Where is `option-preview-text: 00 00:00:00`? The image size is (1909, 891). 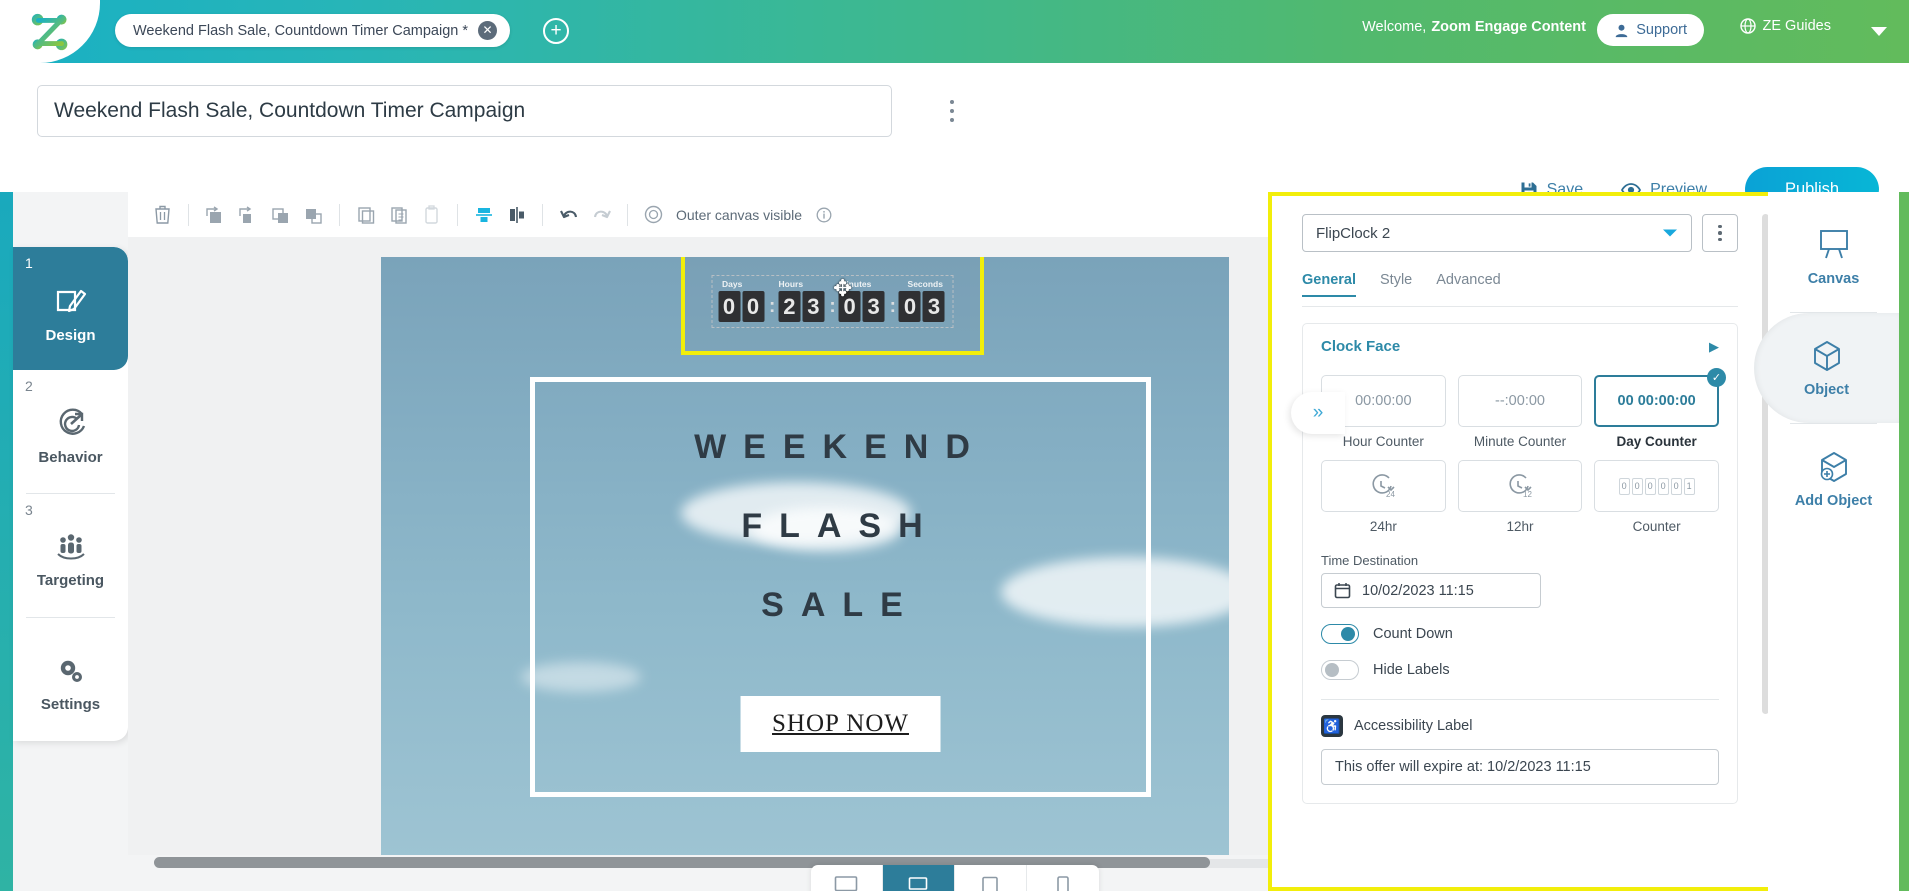
option-preview-text: 00 00:00:00 is located at coordinates (1656, 401).